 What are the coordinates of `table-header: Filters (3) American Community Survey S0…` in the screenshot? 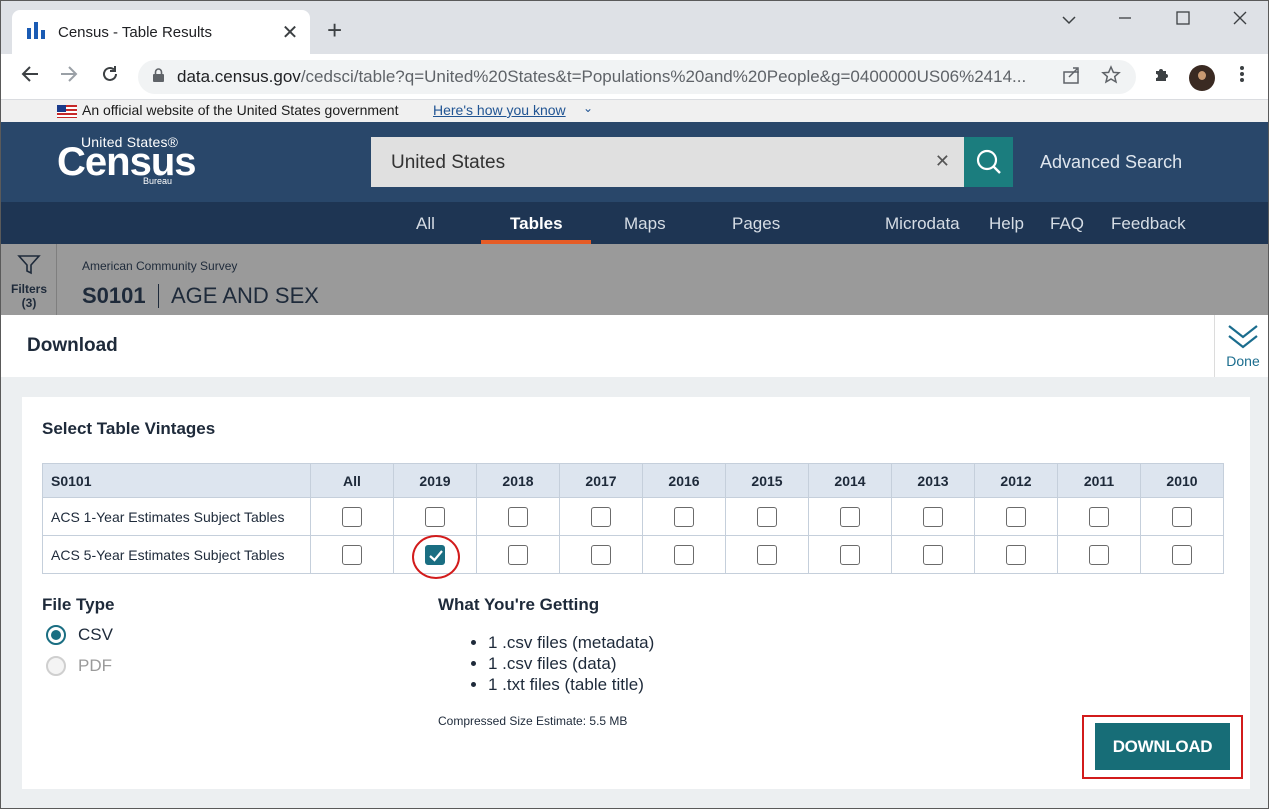 It's located at (634, 279).